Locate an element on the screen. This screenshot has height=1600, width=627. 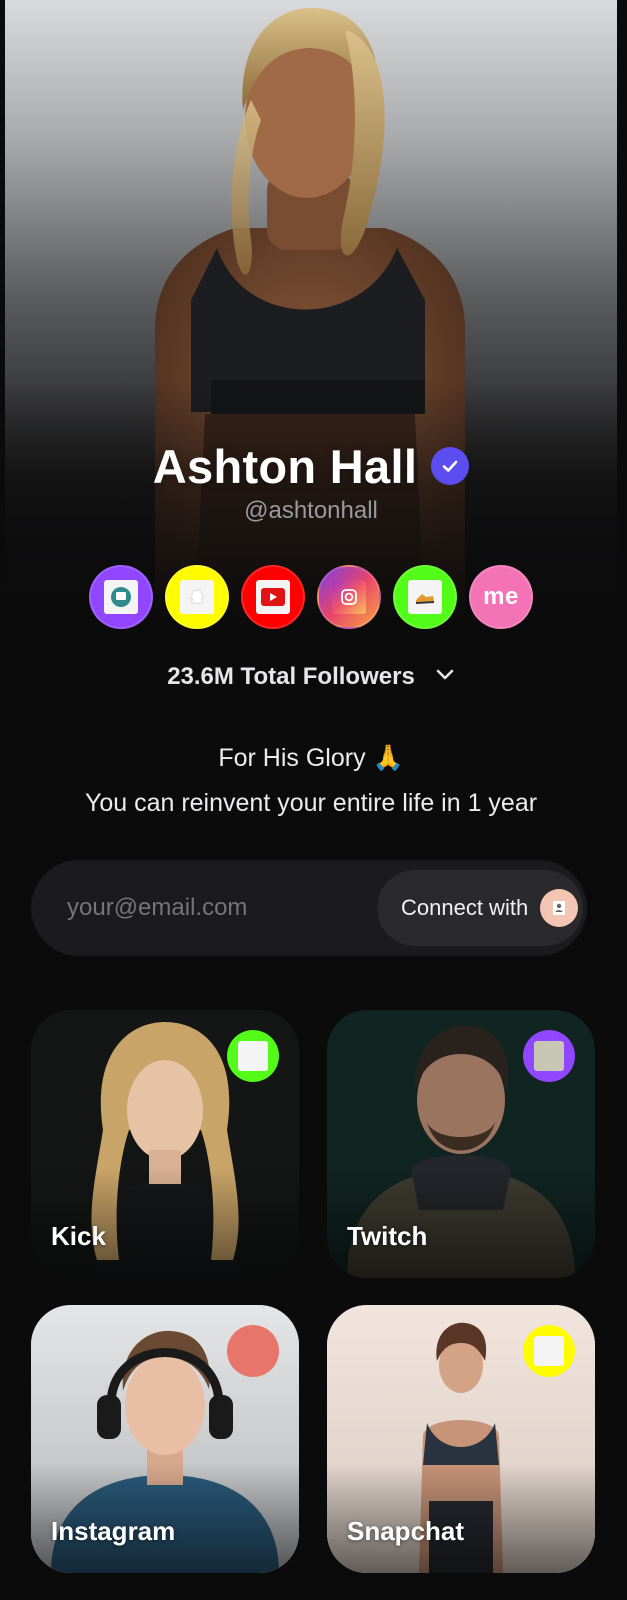
email-connect-bar: Connect with is located at coordinates (309, 908).